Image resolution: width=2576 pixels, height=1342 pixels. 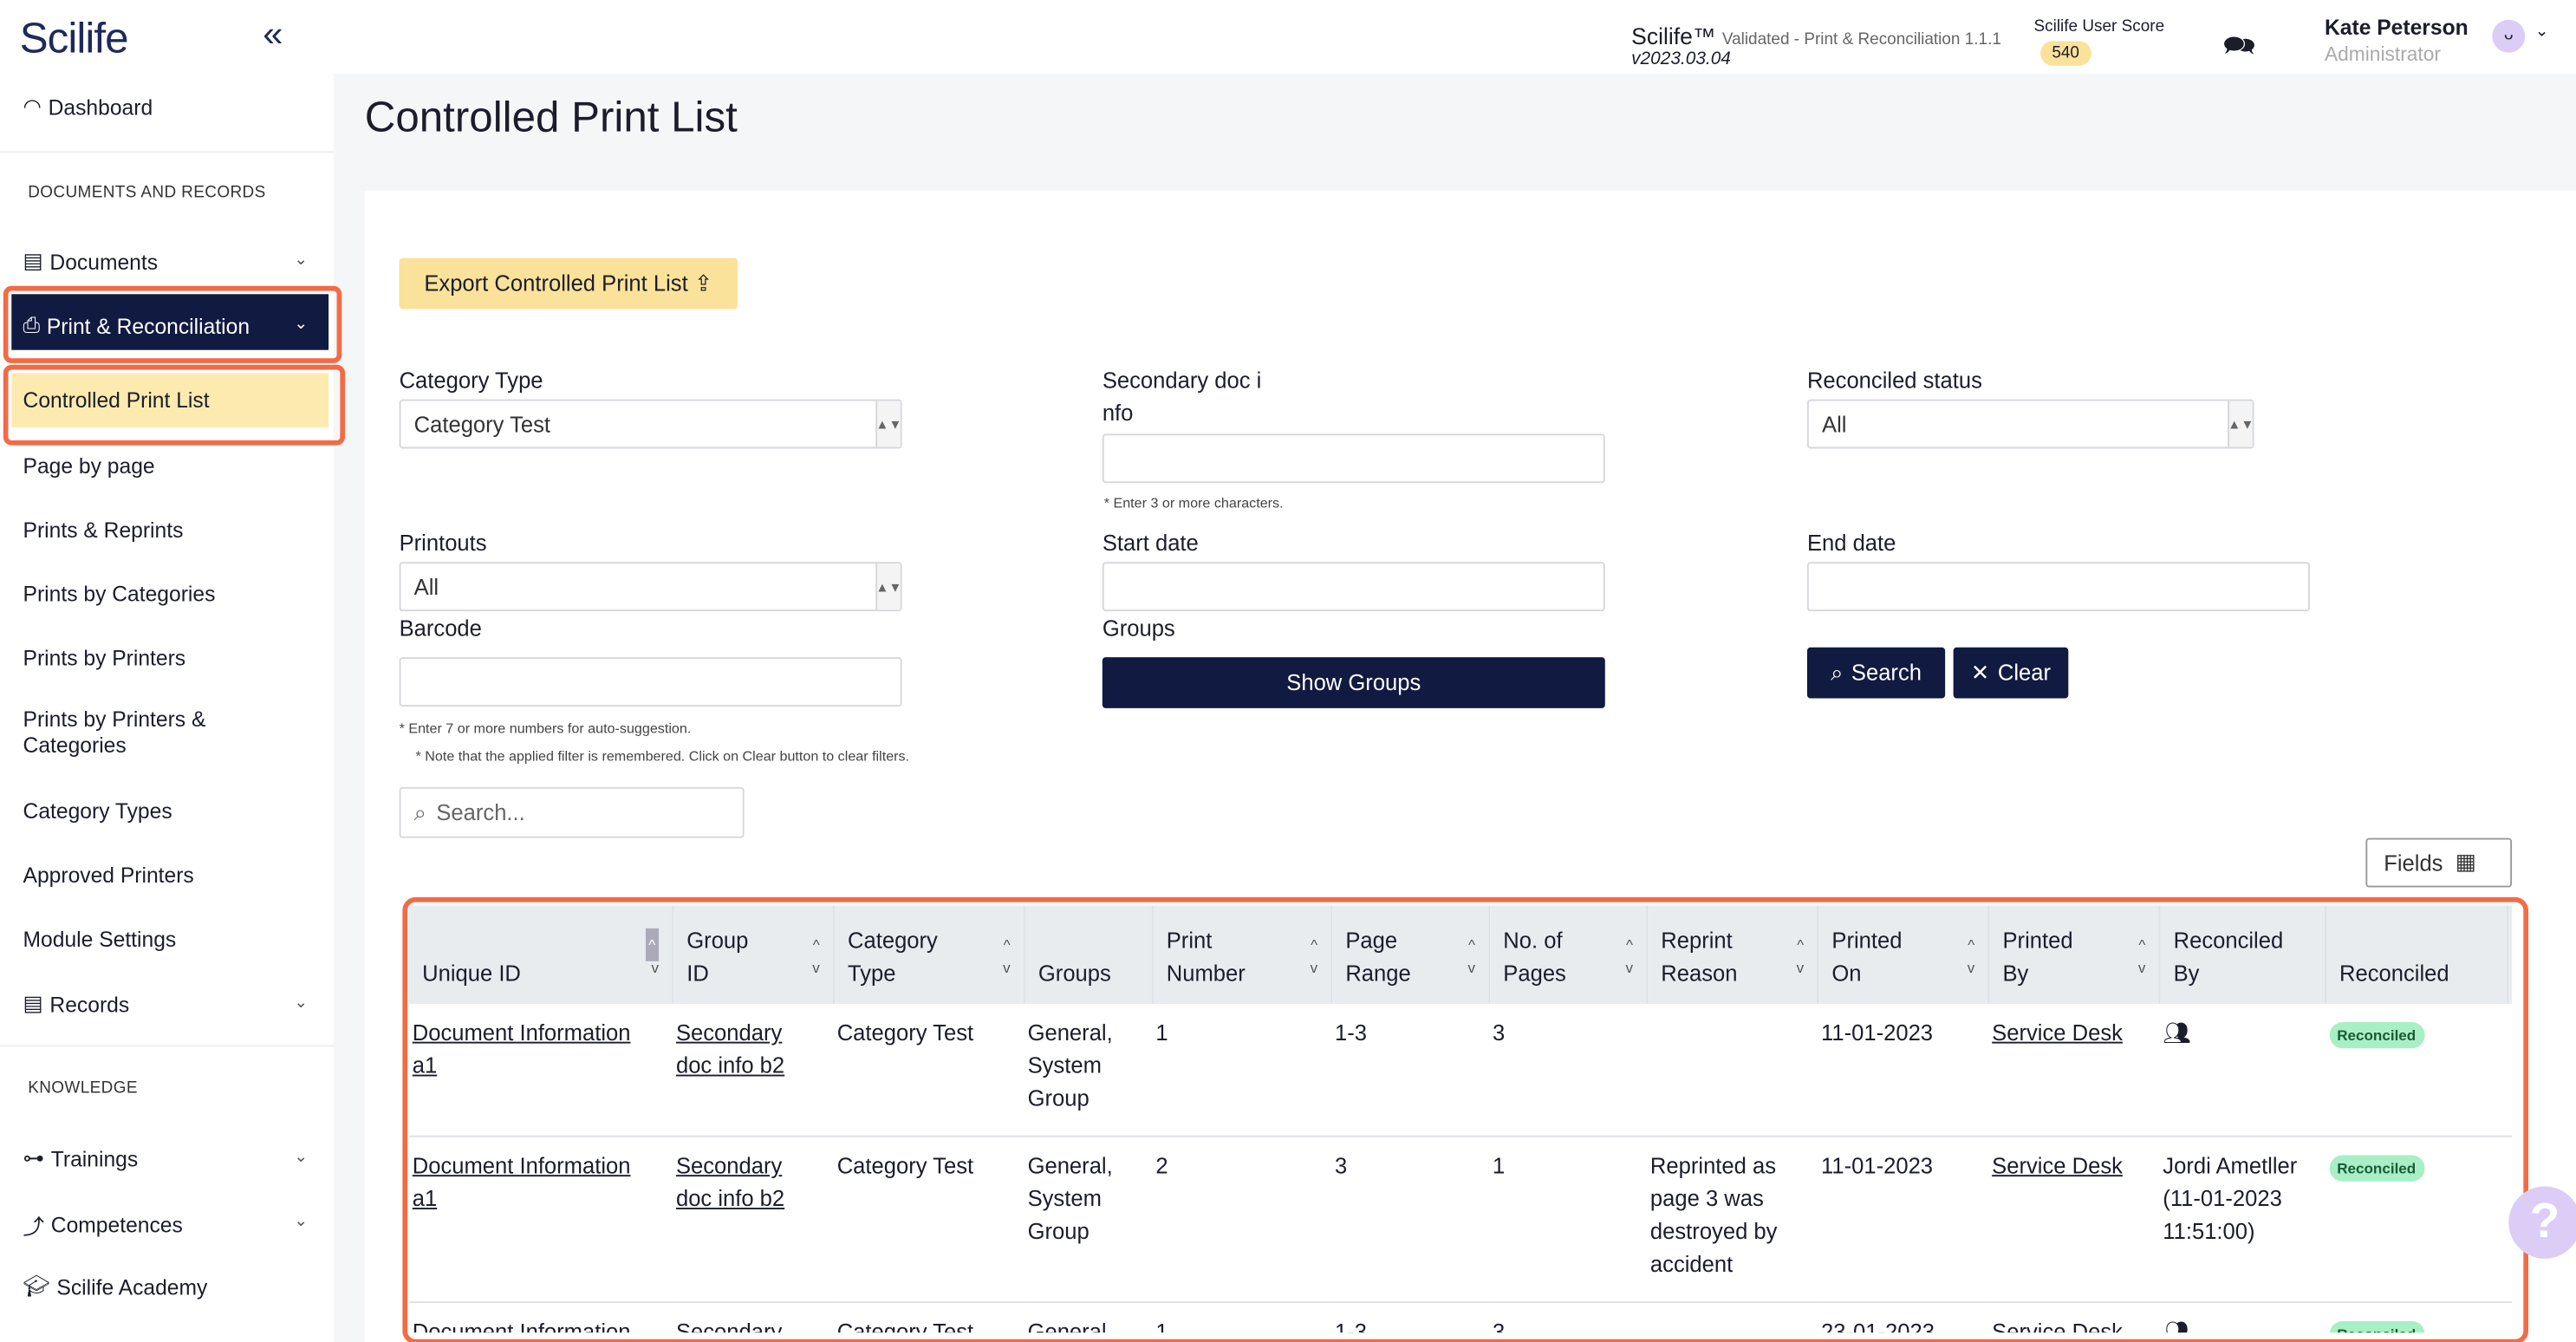 What do you see at coordinates (2238, 50) in the screenshot?
I see `chat-icon: 🗪︎` at bounding box center [2238, 50].